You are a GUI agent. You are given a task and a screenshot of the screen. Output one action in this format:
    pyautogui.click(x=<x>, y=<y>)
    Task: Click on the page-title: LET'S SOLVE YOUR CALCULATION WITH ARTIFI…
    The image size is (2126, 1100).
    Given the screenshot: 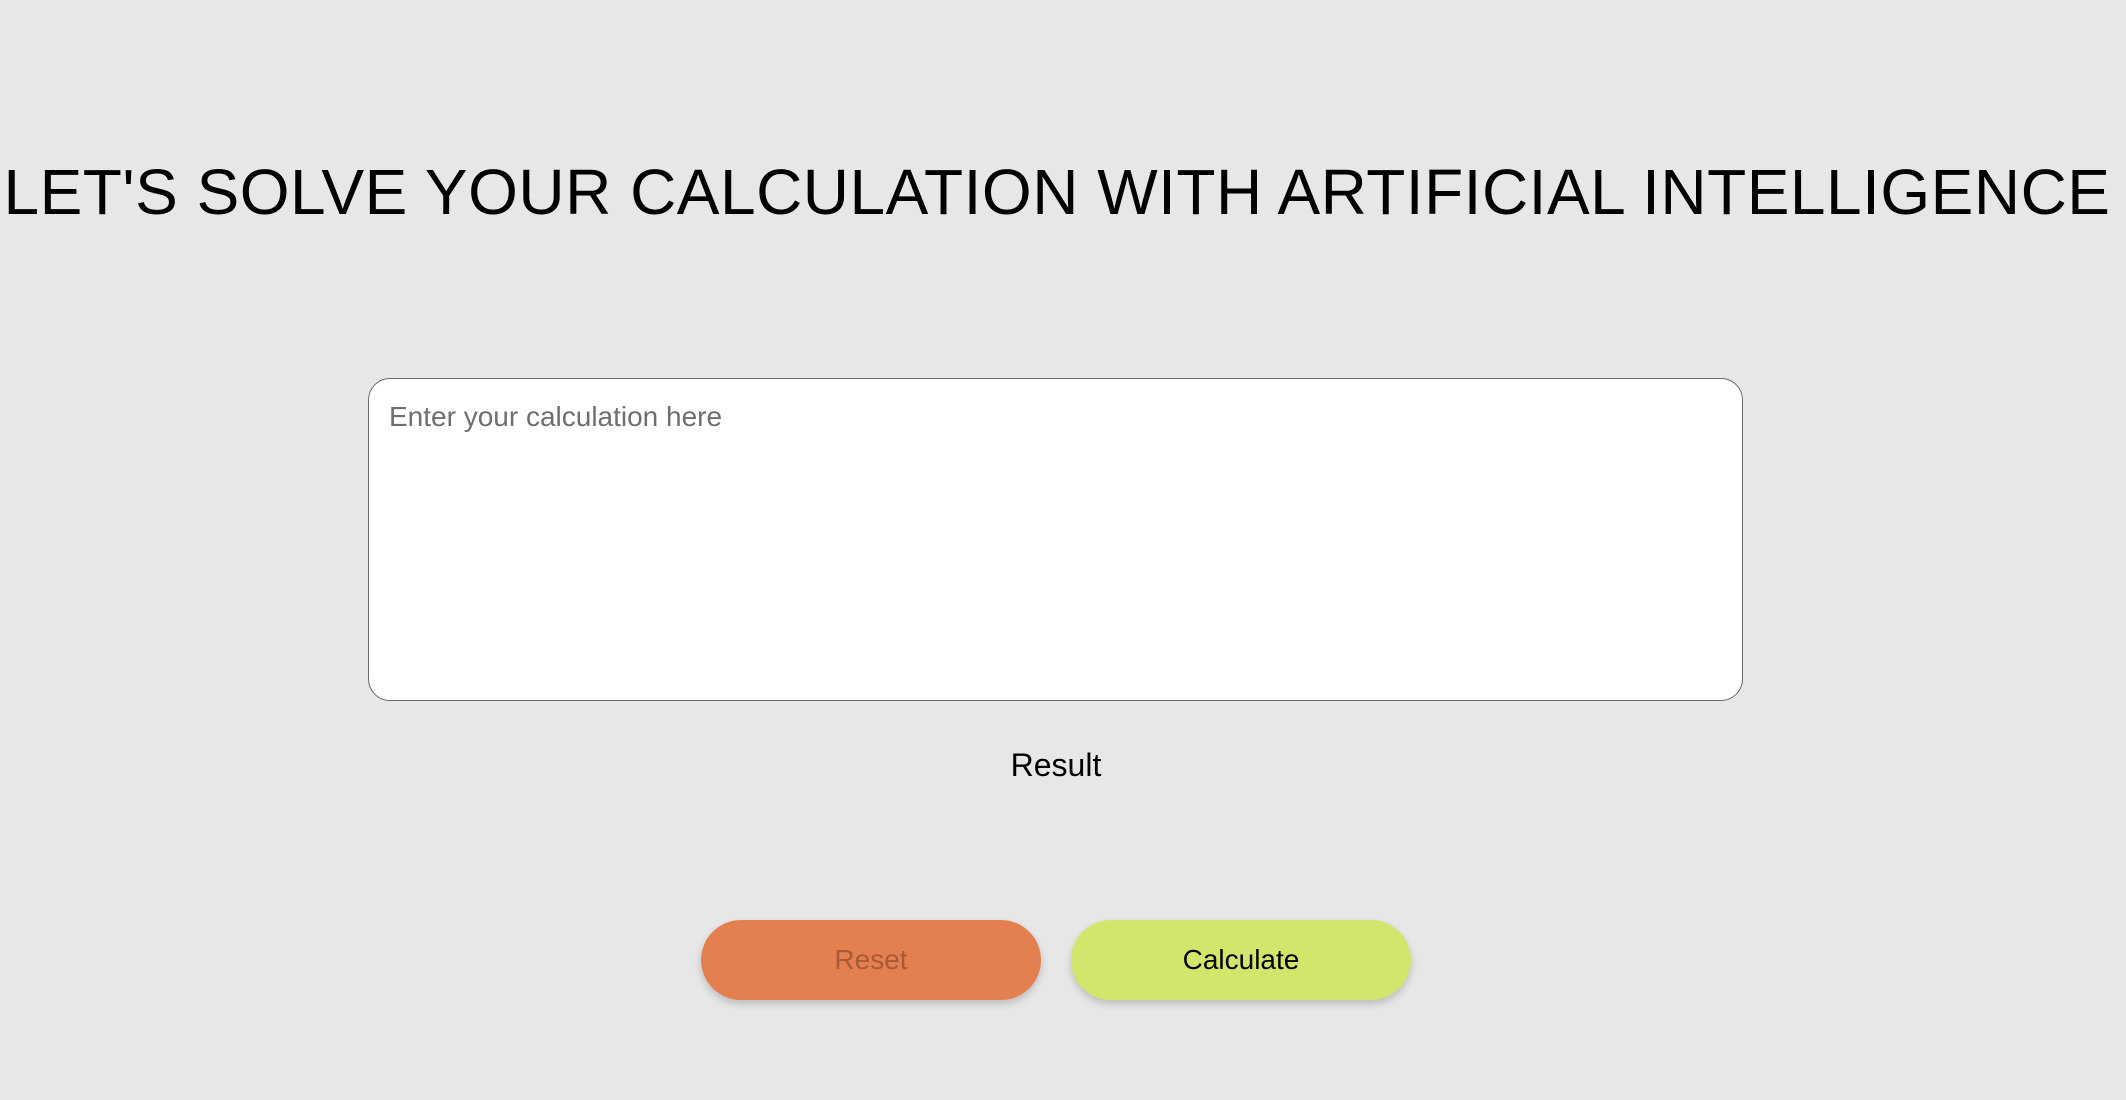 What is the action you would take?
    pyautogui.click(x=1057, y=192)
    